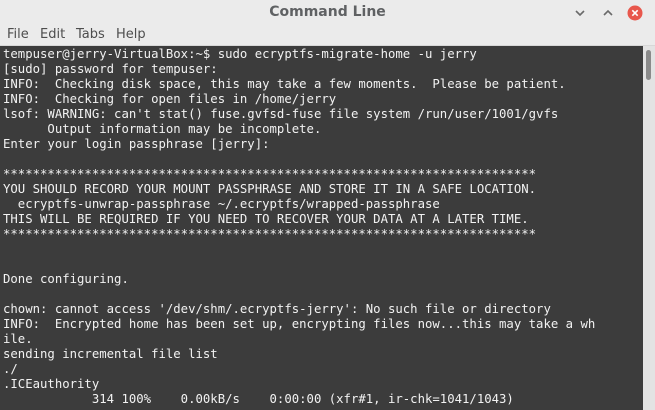  Describe the element at coordinates (136, 144) in the screenshot. I see `terminal-line: Enter your login passphrase [jerry]:` at that location.